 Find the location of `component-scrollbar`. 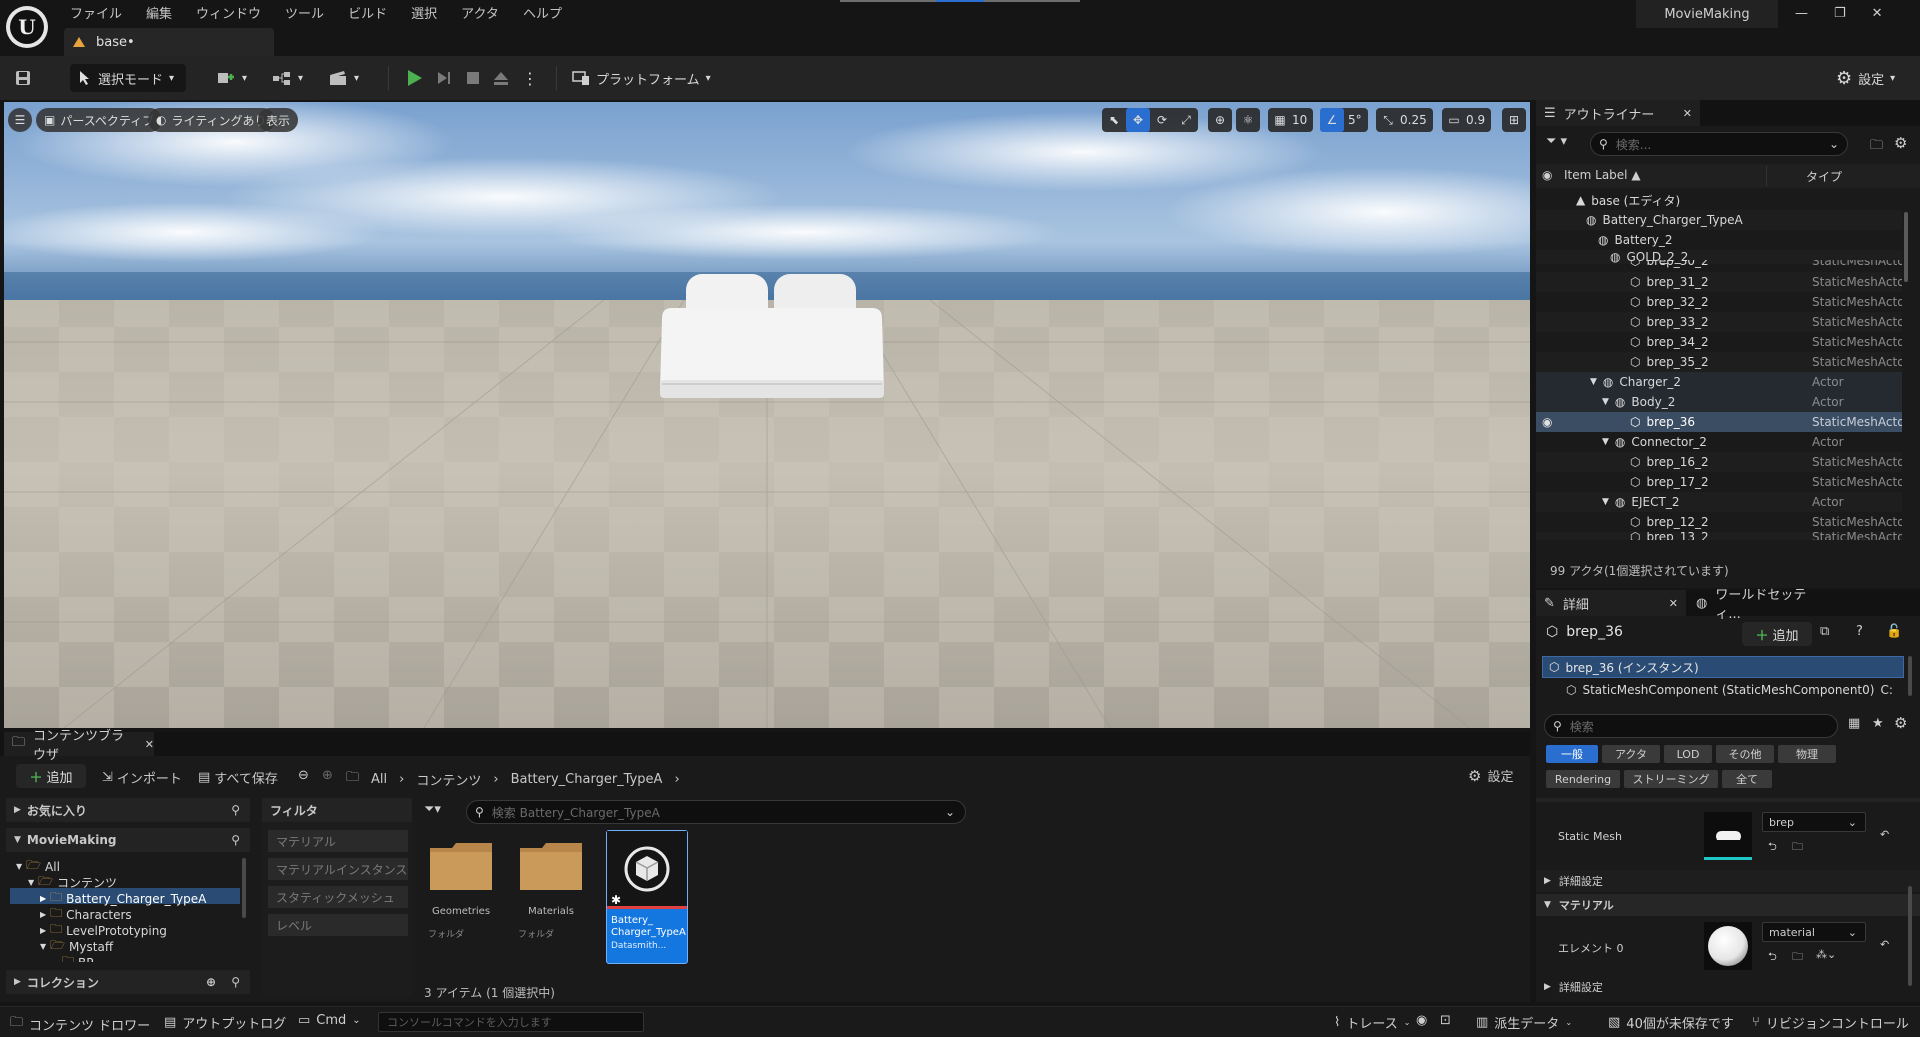

component-scrollbar is located at coordinates (1910, 676).